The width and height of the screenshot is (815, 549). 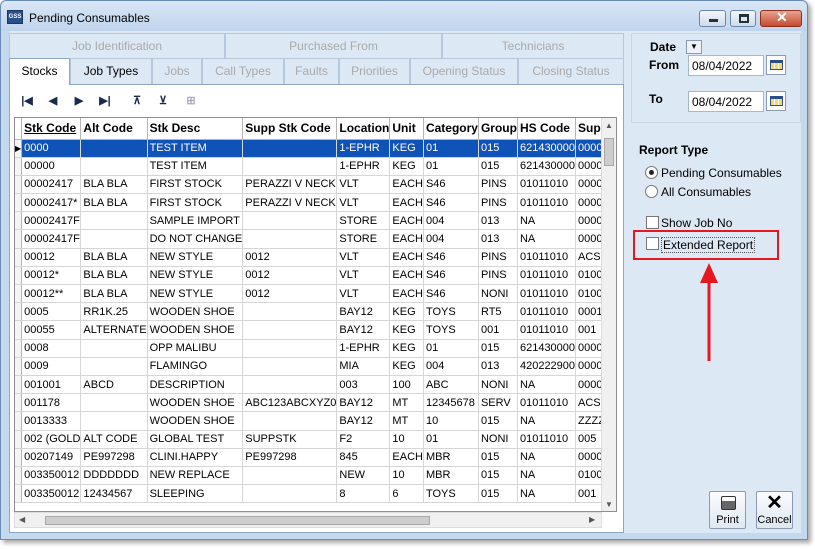 I want to click on table-cell: RR1K.25, so click(x=114, y=312).